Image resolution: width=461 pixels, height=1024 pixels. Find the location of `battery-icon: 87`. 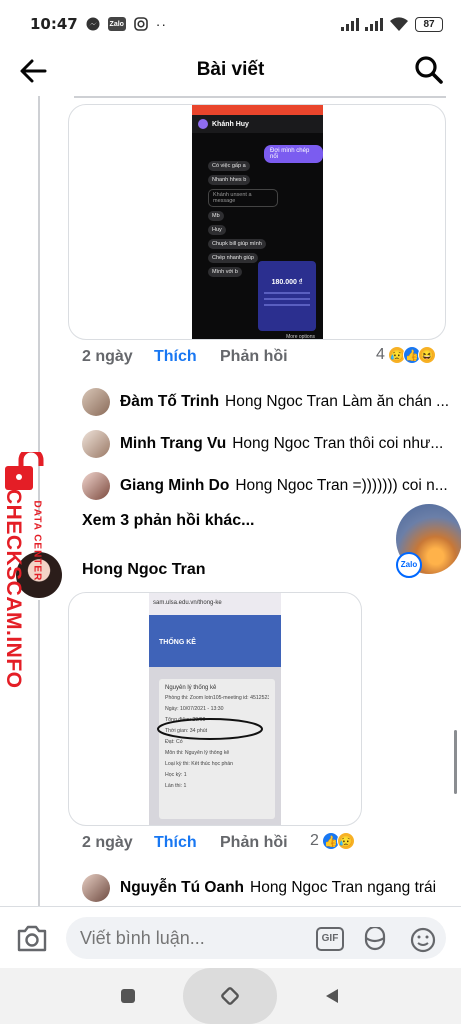

battery-icon: 87 is located at coordinates (429, 24).